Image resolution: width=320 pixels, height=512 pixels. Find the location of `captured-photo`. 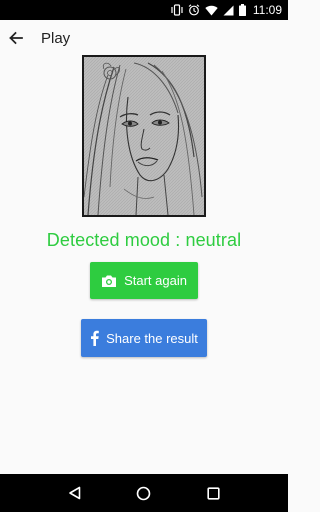

captured-photo is located at coordinates (144, 136).